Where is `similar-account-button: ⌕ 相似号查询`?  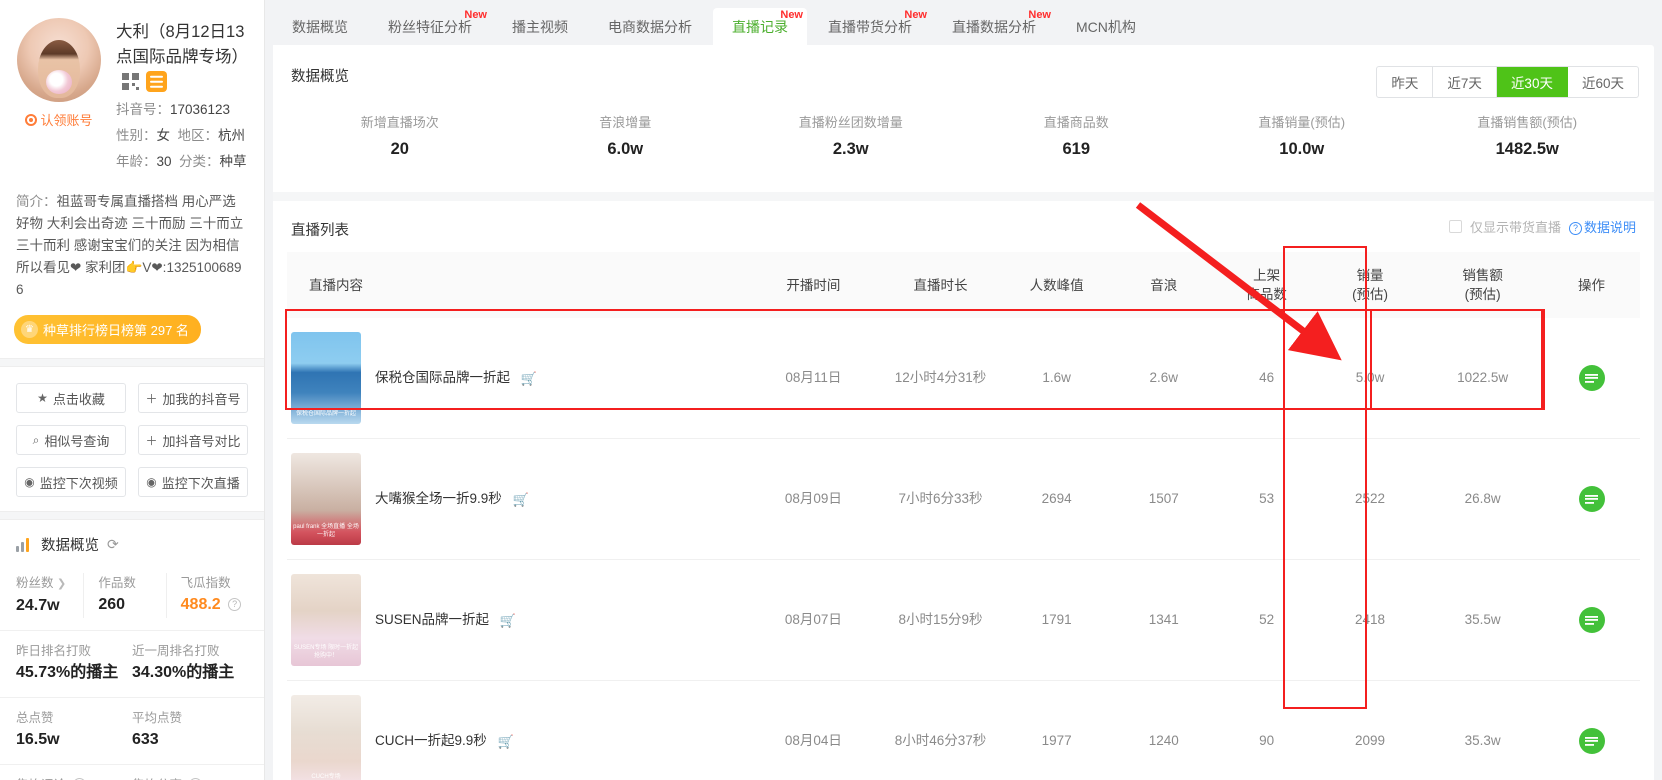 similar-account-button: ⌕ 相似号查询 is located at coordinates (71, 440).